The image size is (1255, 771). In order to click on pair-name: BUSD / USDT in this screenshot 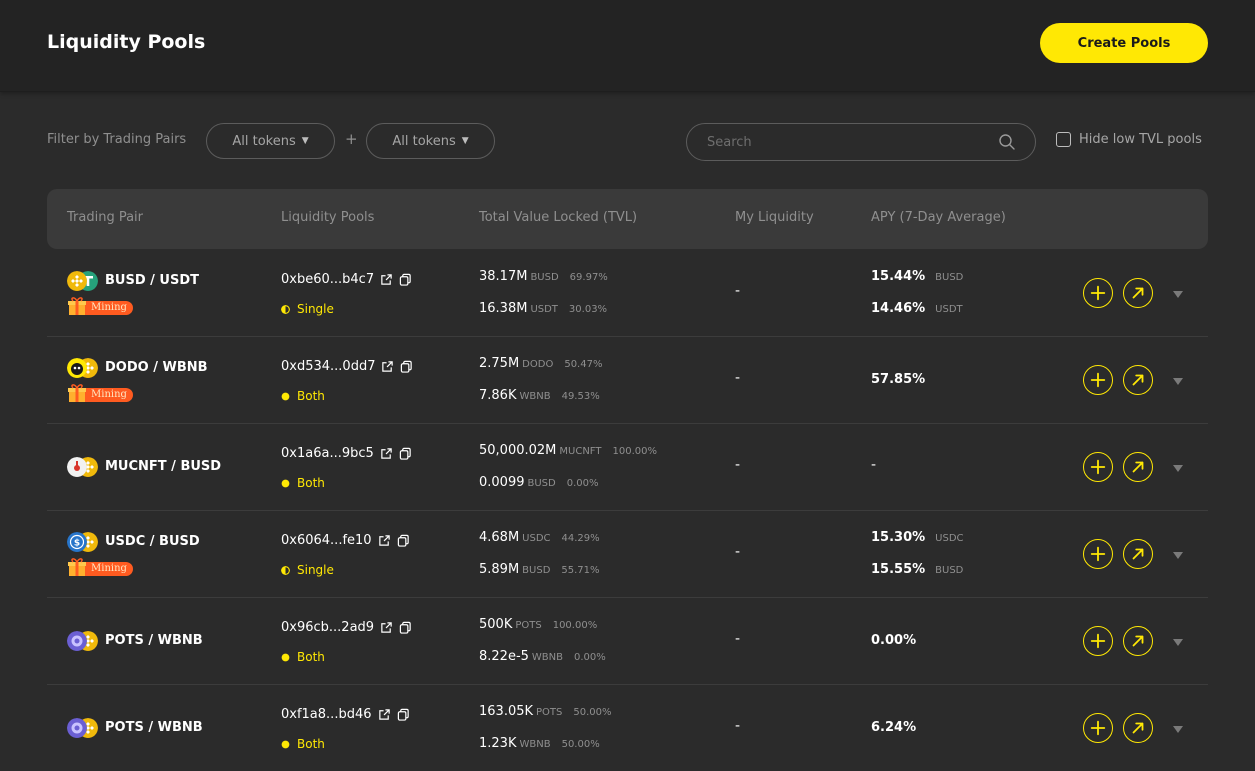, I will do `click(152, 280)`.